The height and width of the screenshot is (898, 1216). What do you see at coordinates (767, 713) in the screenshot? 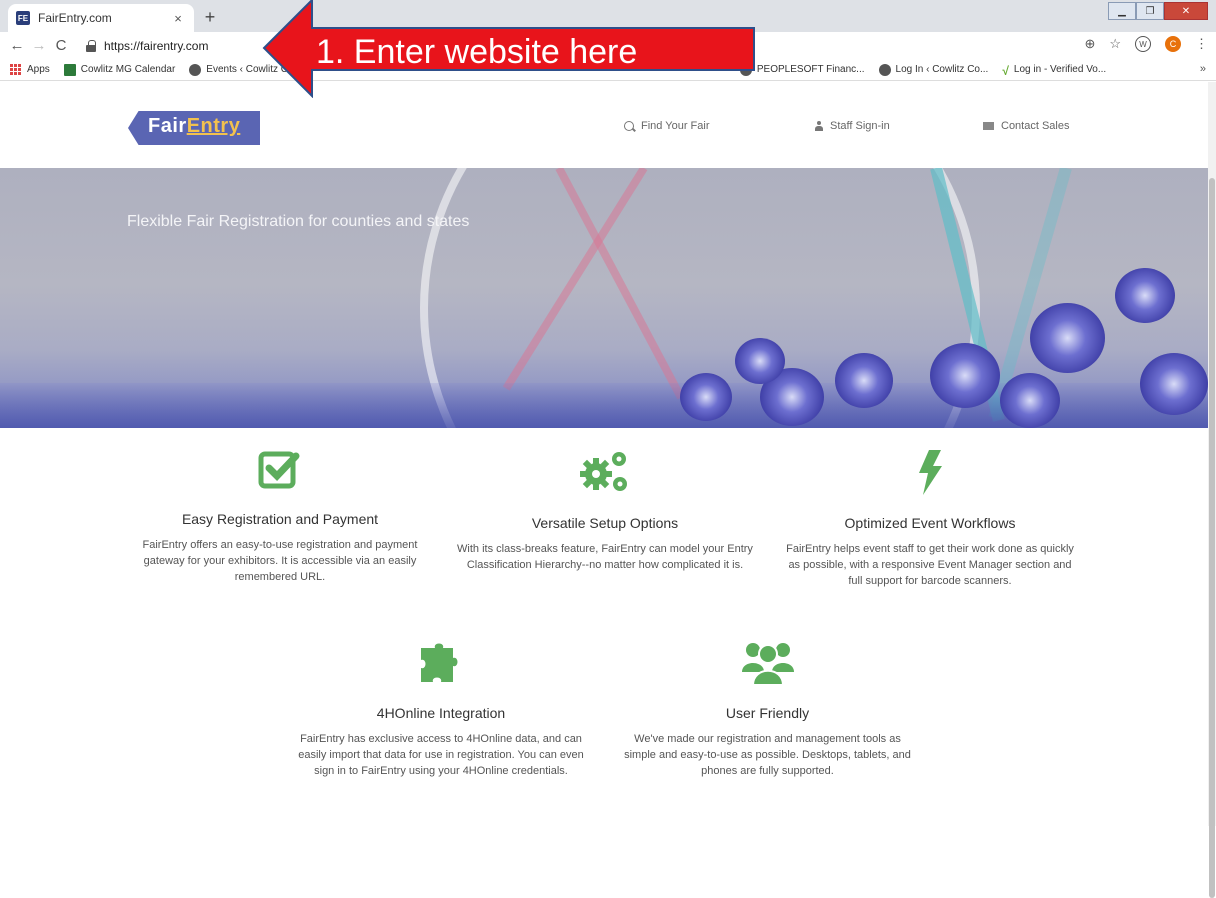
I see `feature-title: User Friendly` at bounding box center [767, 713].